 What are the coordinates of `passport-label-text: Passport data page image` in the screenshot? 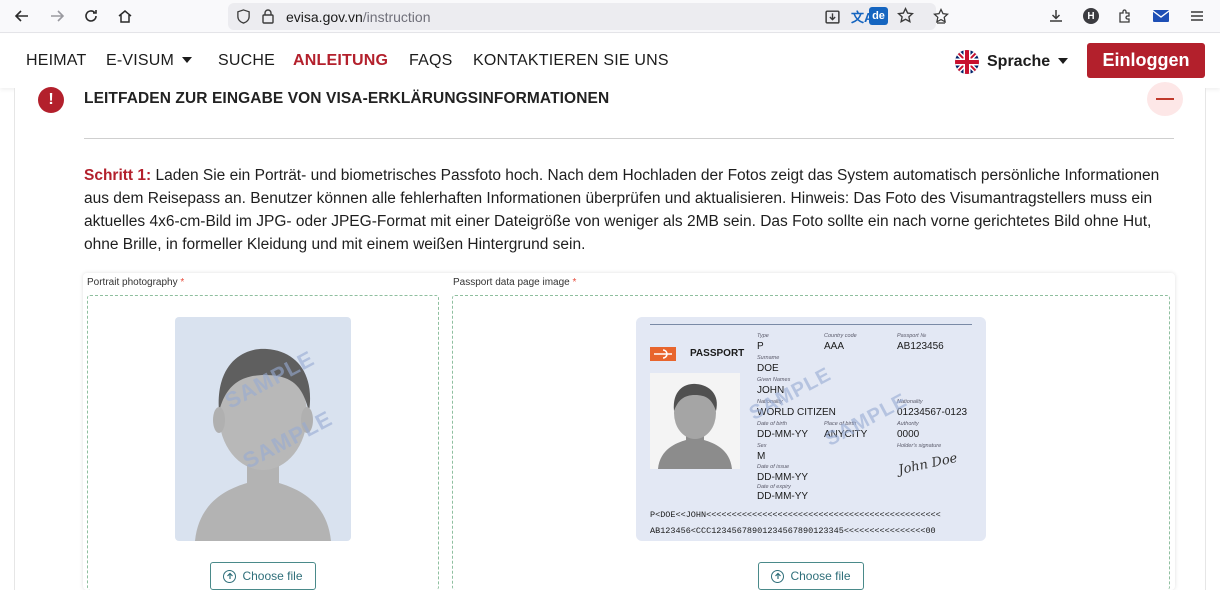 It's located at (511, 282).